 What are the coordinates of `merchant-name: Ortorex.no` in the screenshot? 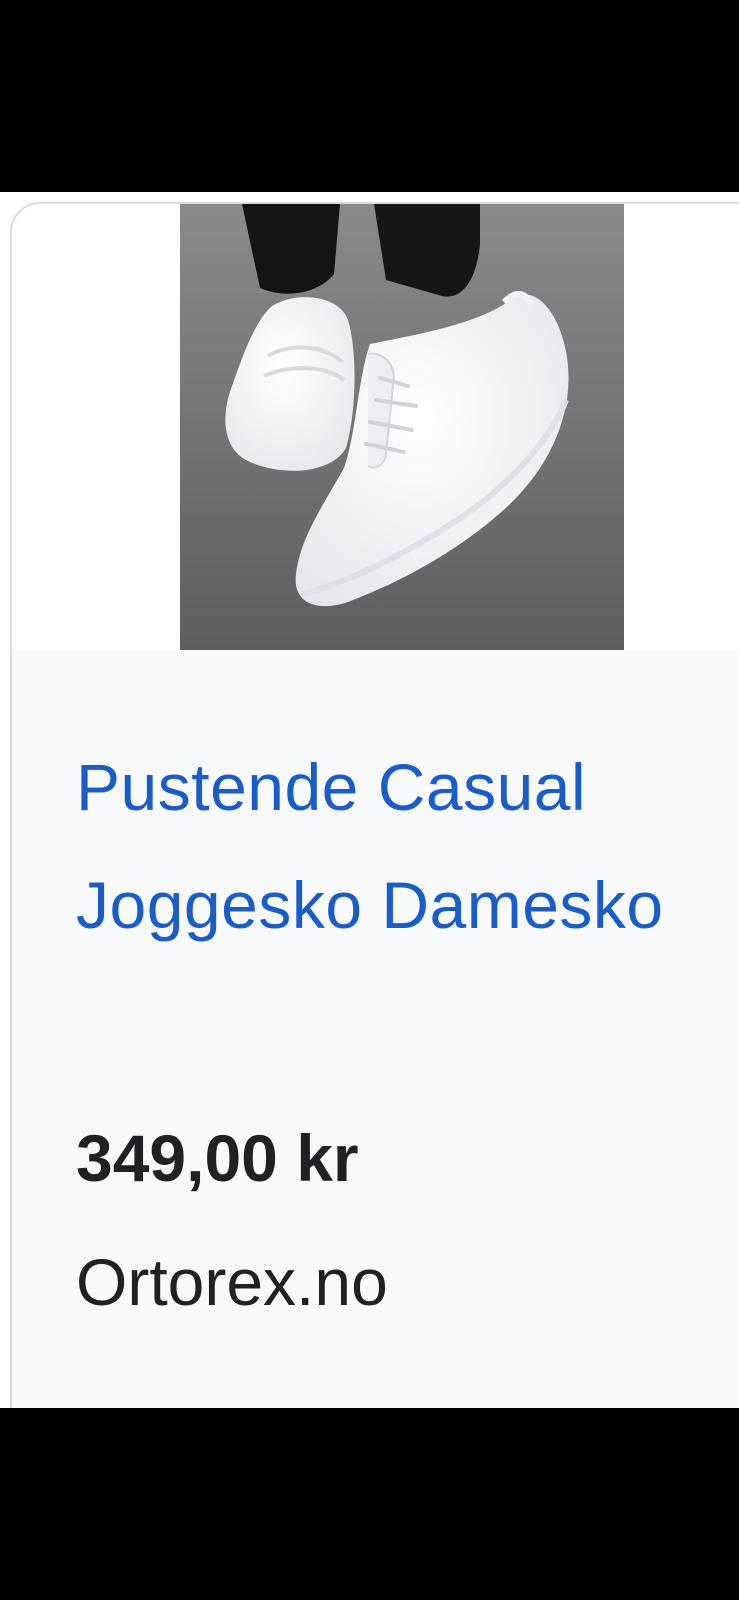 It's located at (232, 1282).